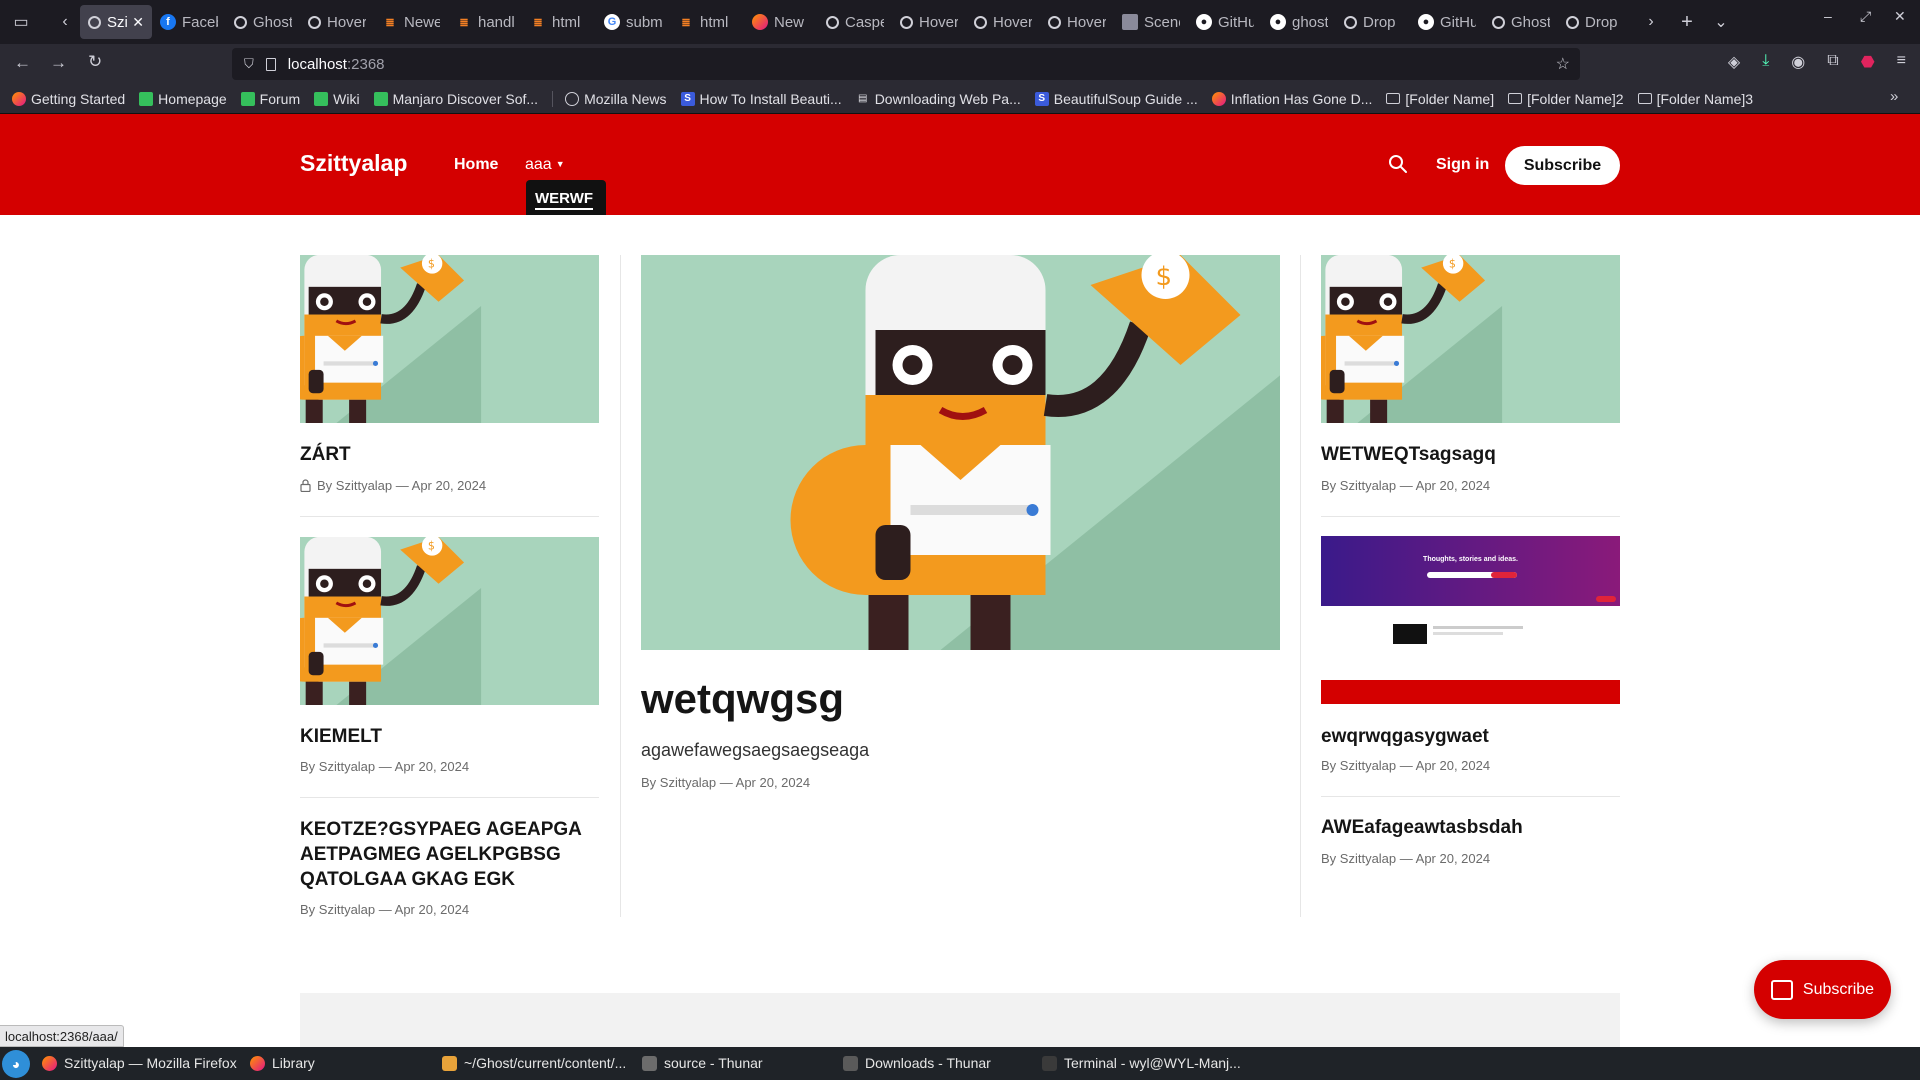 The image size is (1920, 1080). Describe the element at coordinates (1422, 828) in the screenshot. I see `post-title-aweaf: AWEafageawtasbsdah` at that location.